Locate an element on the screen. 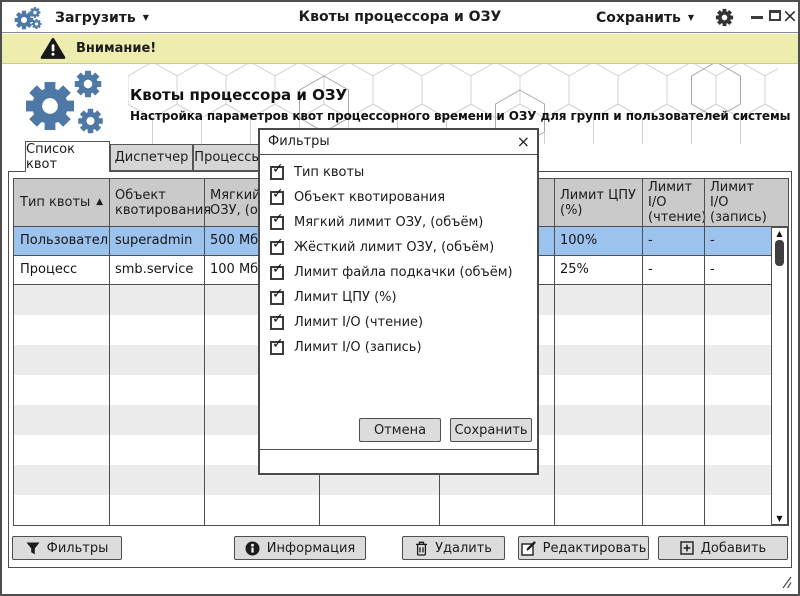 The height and width of the screenshot is (596, 800). information-button: Информация is located at coordinates (300, 548).